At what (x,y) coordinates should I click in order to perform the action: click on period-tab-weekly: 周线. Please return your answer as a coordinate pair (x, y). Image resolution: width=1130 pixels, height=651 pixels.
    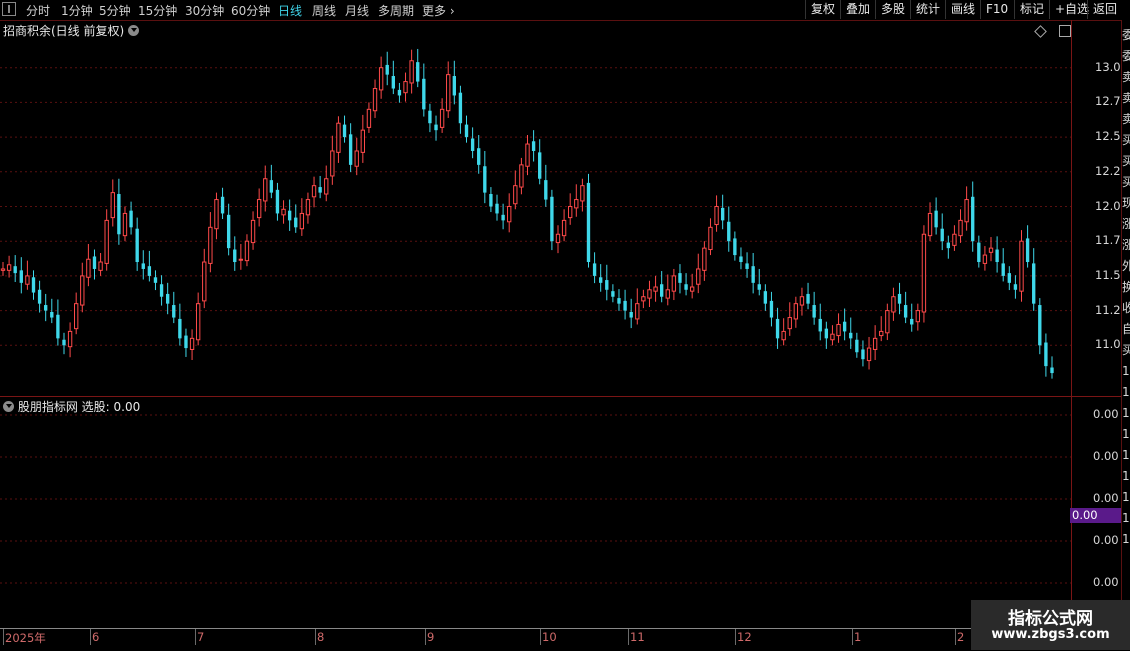
    Looking at the image, I should click on (324, 10).